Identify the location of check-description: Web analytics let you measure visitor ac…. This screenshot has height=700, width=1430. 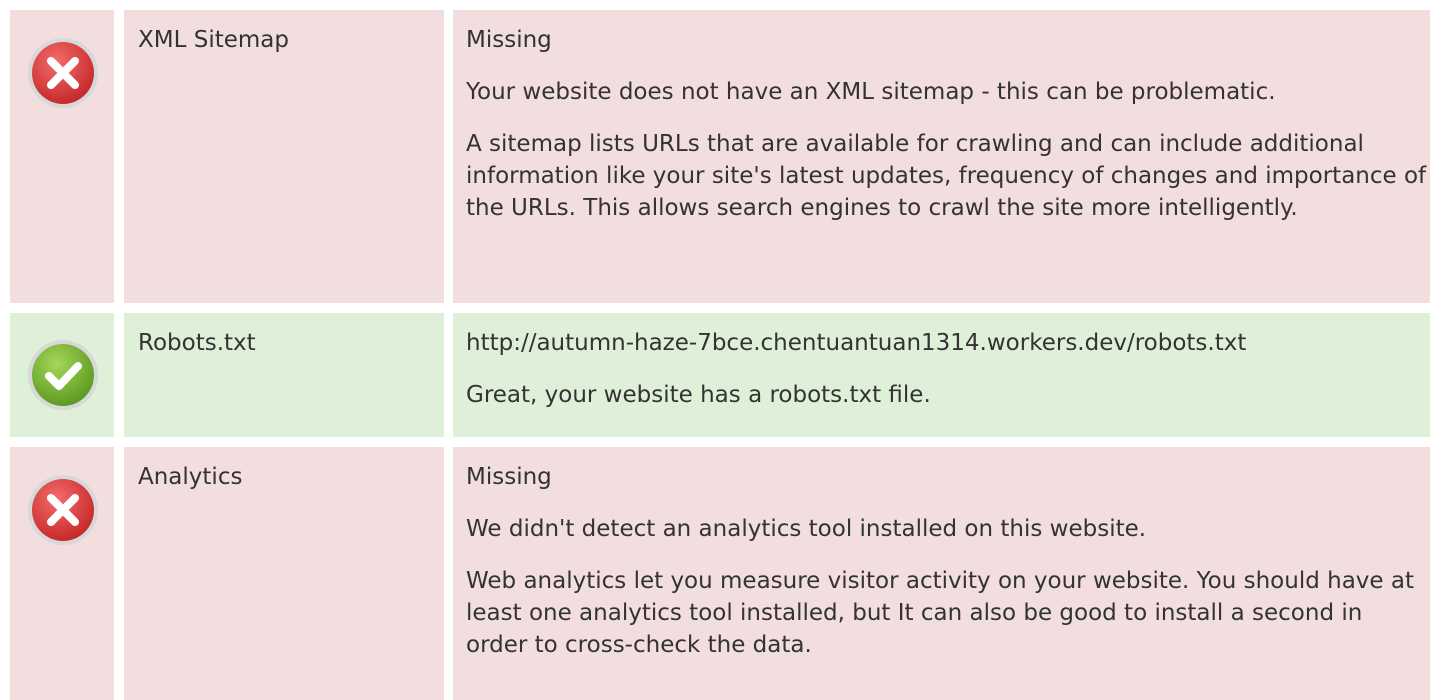
(940, 613).